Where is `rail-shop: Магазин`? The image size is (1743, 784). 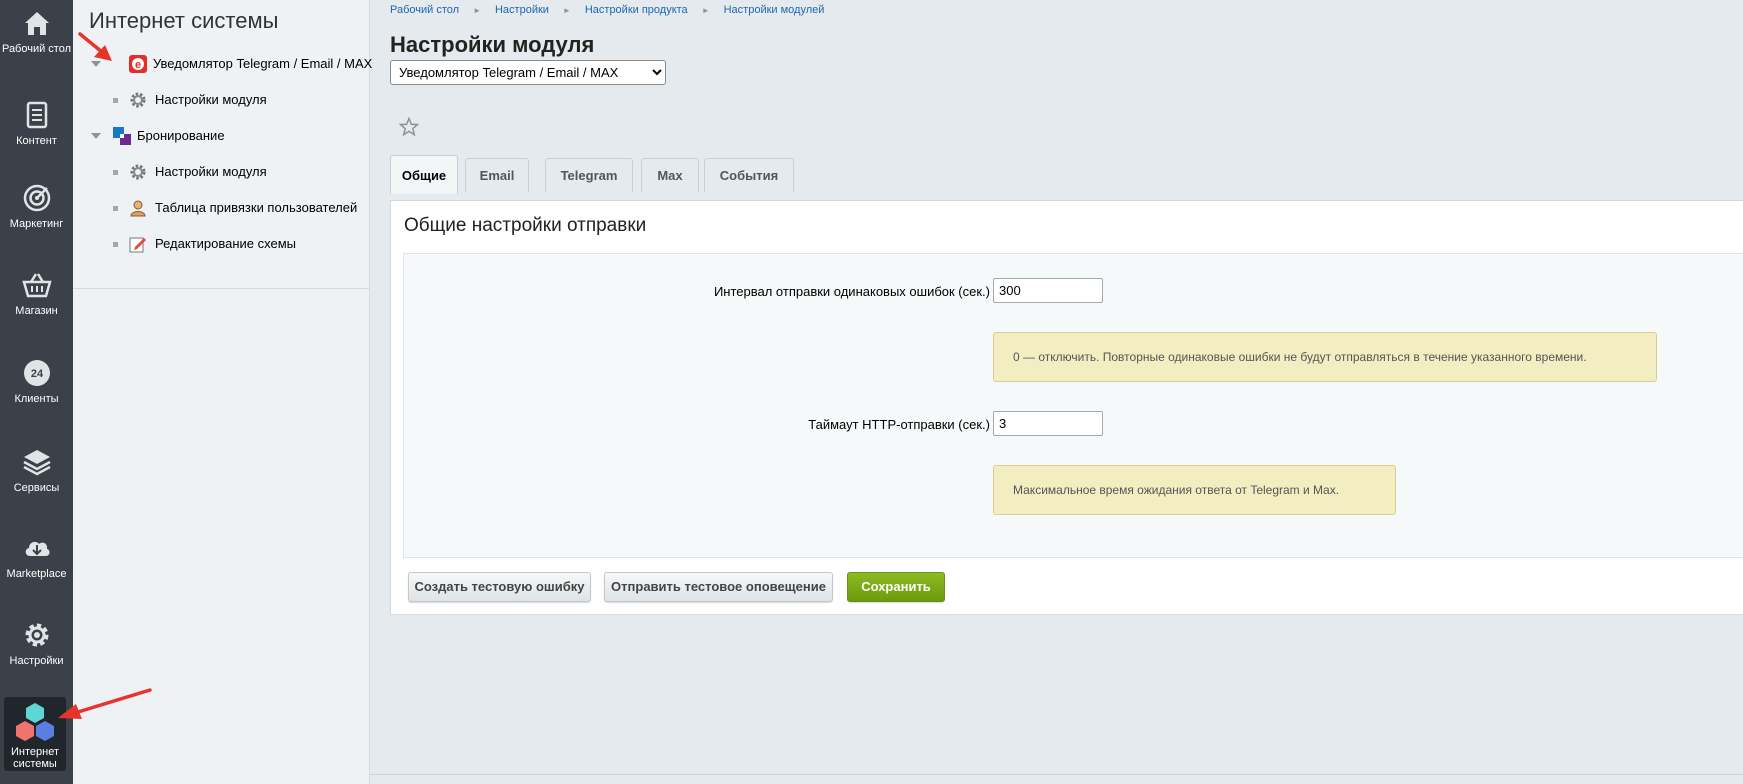 rail-shop: Магазин is located at coordinates (36, 293).